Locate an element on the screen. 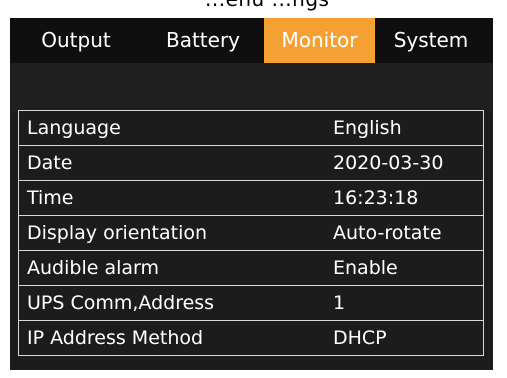  setting-value: English is located at coordinates (367, 128).